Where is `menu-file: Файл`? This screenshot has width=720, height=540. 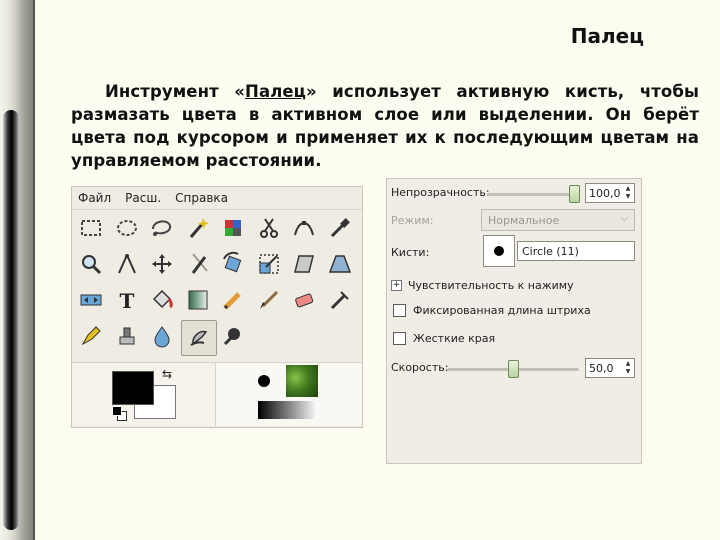
menu-file: Файл is located at coordinates (94, 198).